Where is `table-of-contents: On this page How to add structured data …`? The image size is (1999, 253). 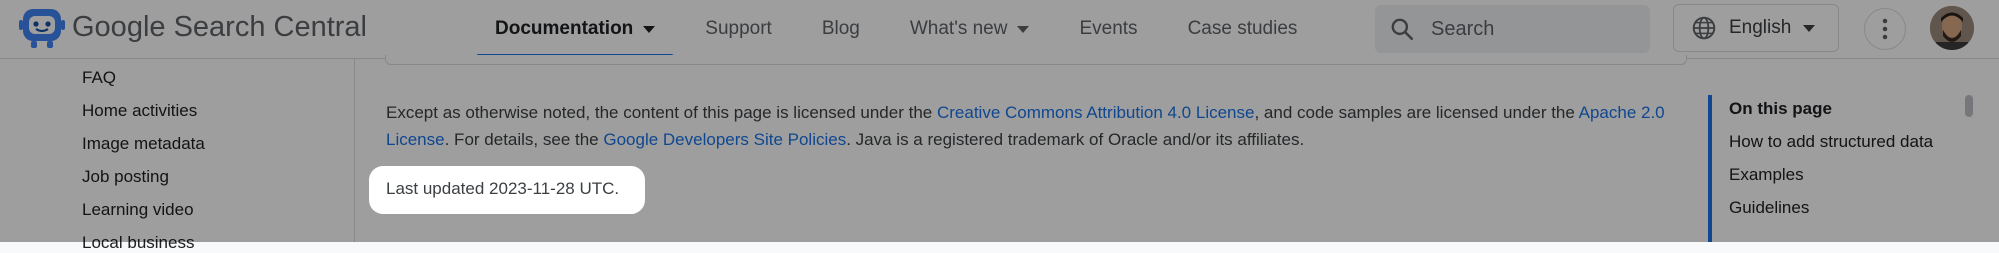
table-of-contents: On this page How to add structured data … is located at coordinates (1849, 150).